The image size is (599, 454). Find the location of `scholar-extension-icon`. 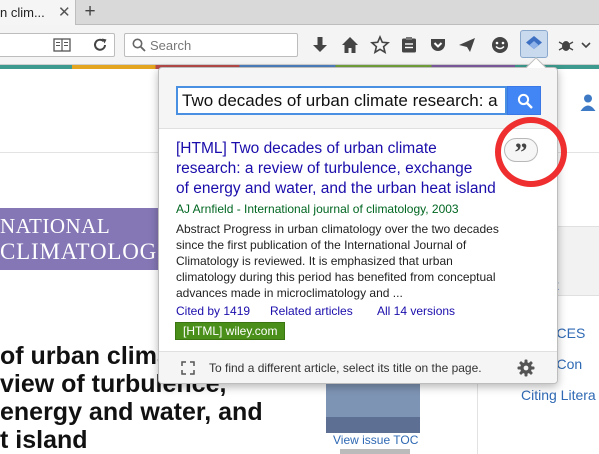

scholar-extension-icon is located at coordinates (534, 42).